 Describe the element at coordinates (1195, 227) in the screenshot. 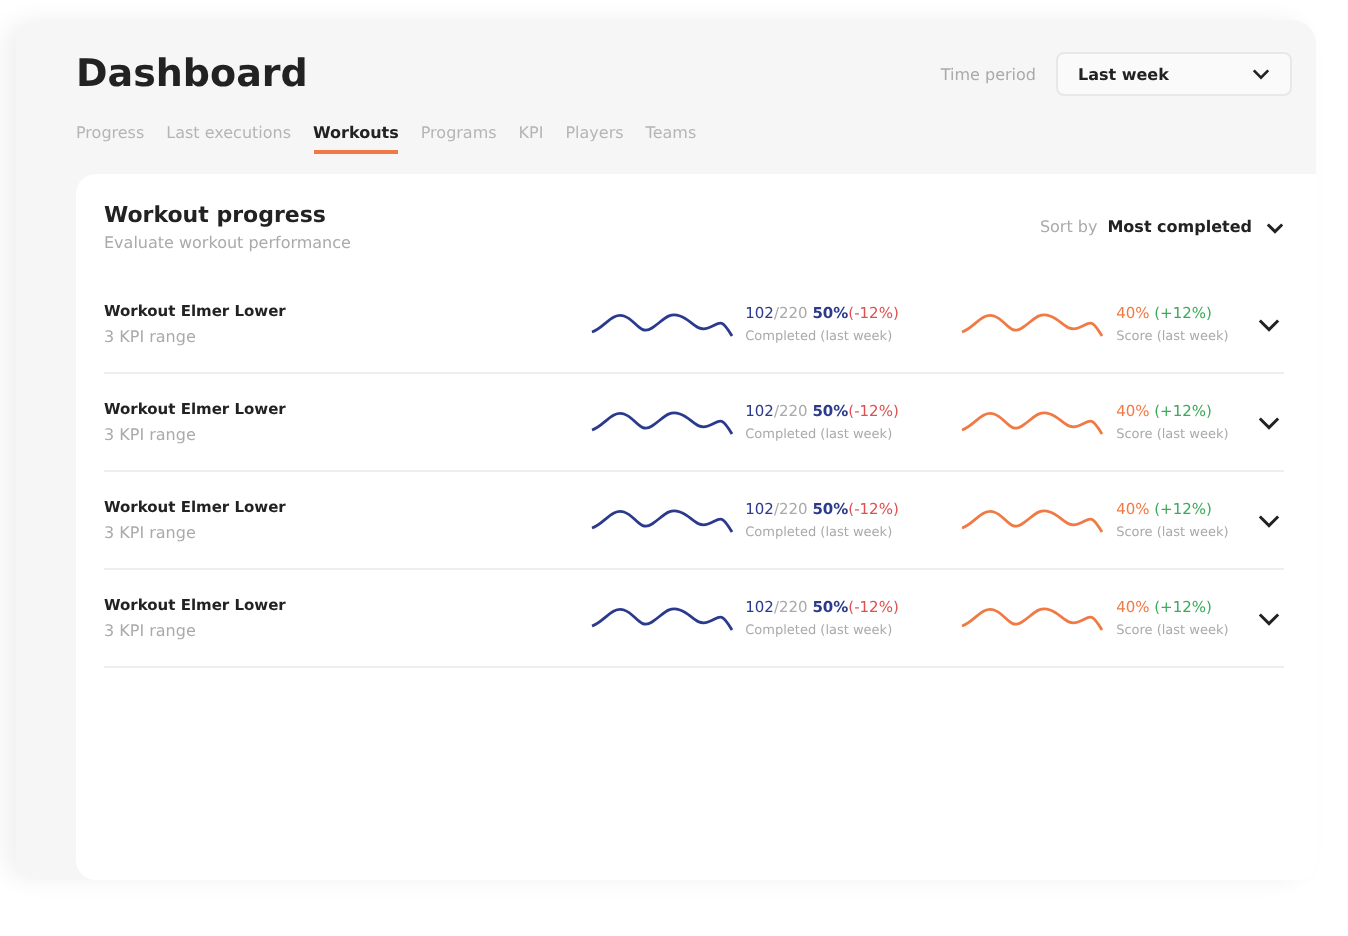

I see `sort-dropdown: Most completed` at that location.